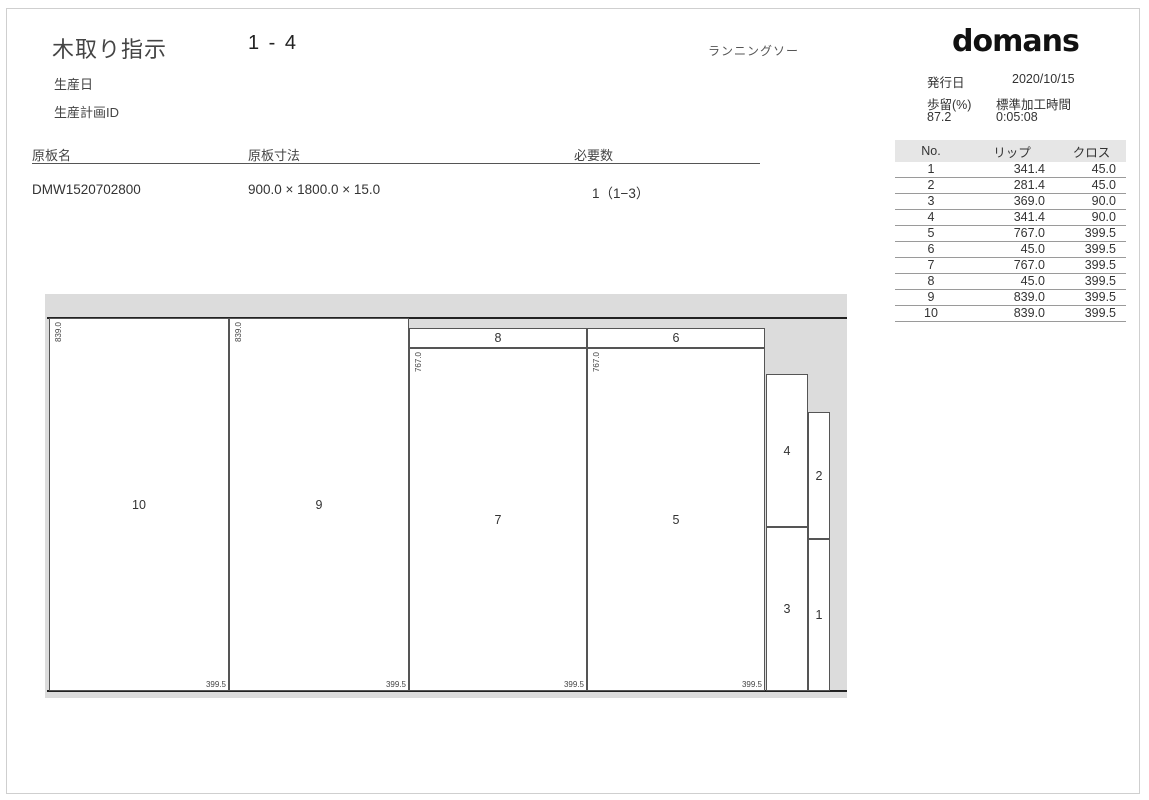 The image size is (1149, 800). I want to click on piece-number: 2, so click(819, 475).